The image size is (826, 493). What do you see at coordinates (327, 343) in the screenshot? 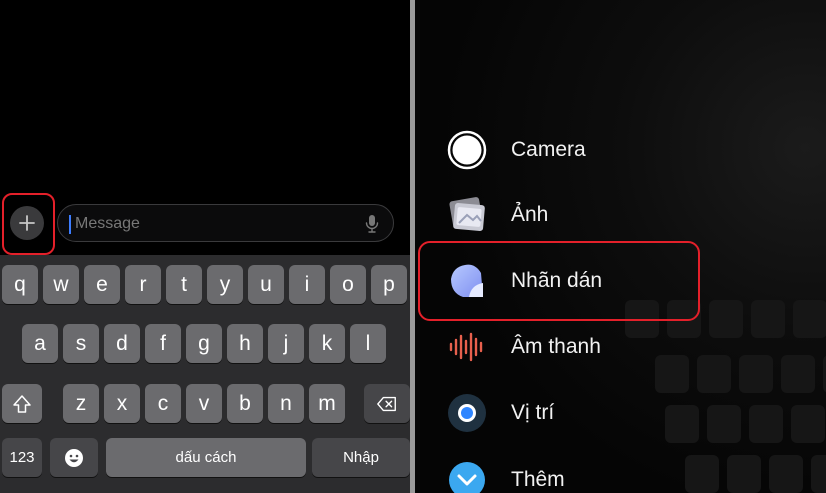
I see `key-k: k` at bounding box center [327, 343].